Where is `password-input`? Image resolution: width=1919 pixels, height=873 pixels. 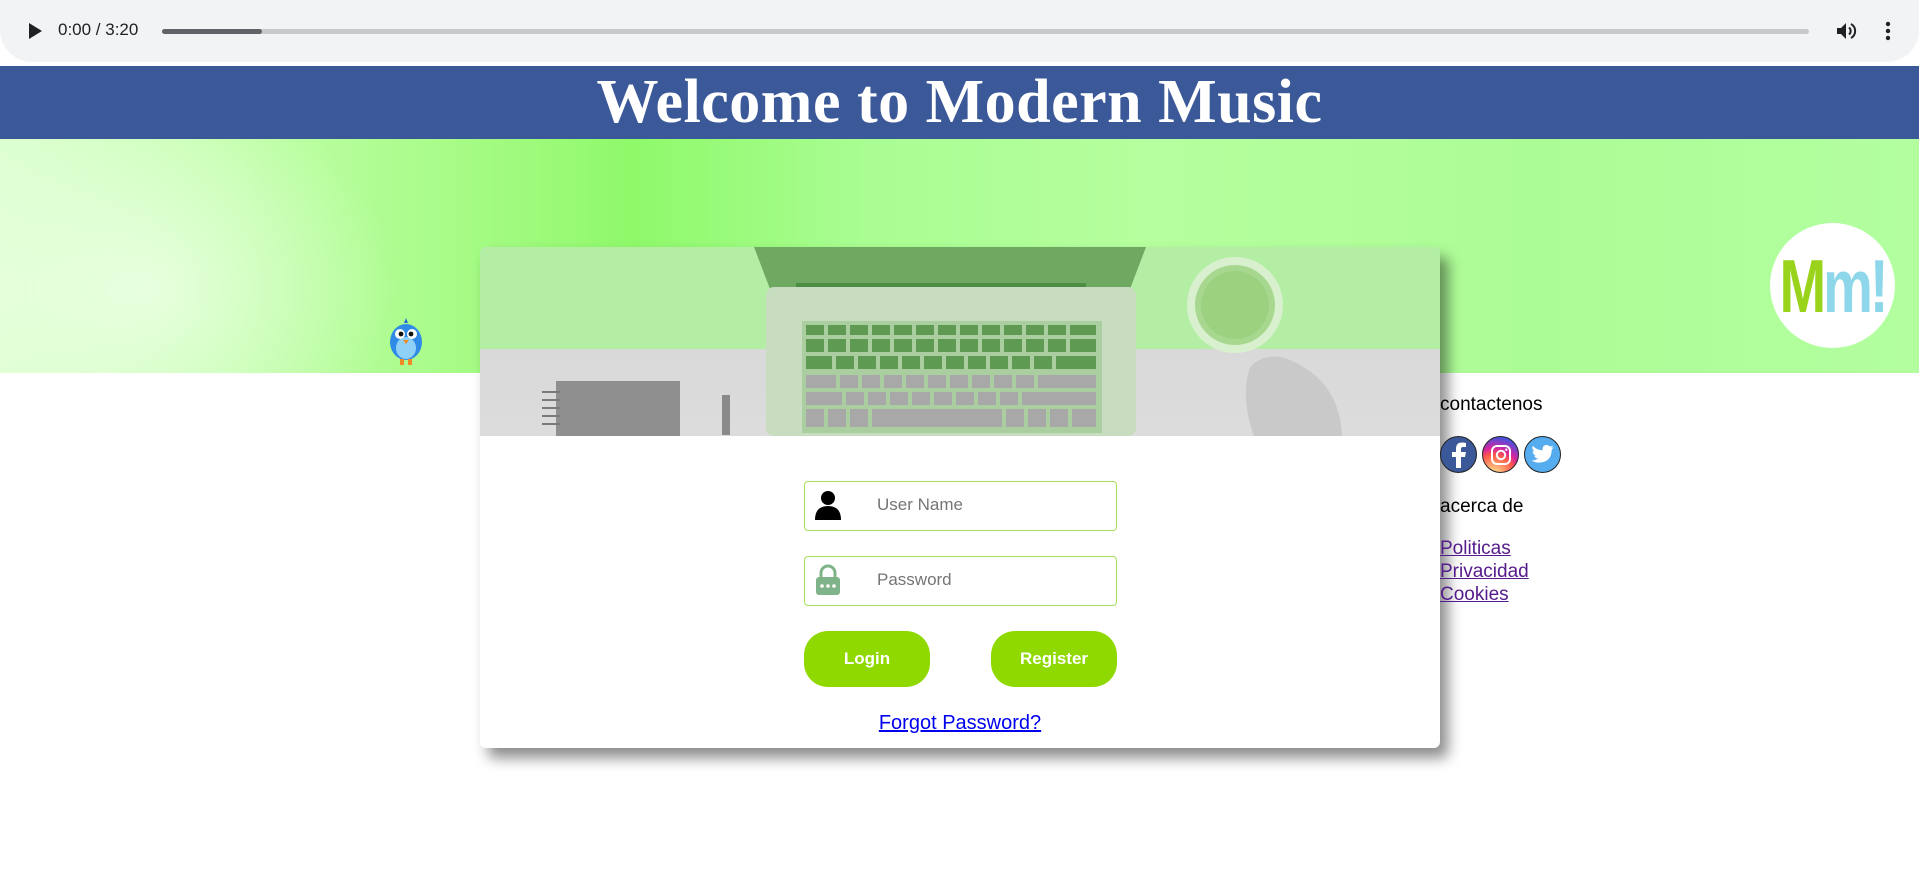
password-input is located at coordinates (995, 580).